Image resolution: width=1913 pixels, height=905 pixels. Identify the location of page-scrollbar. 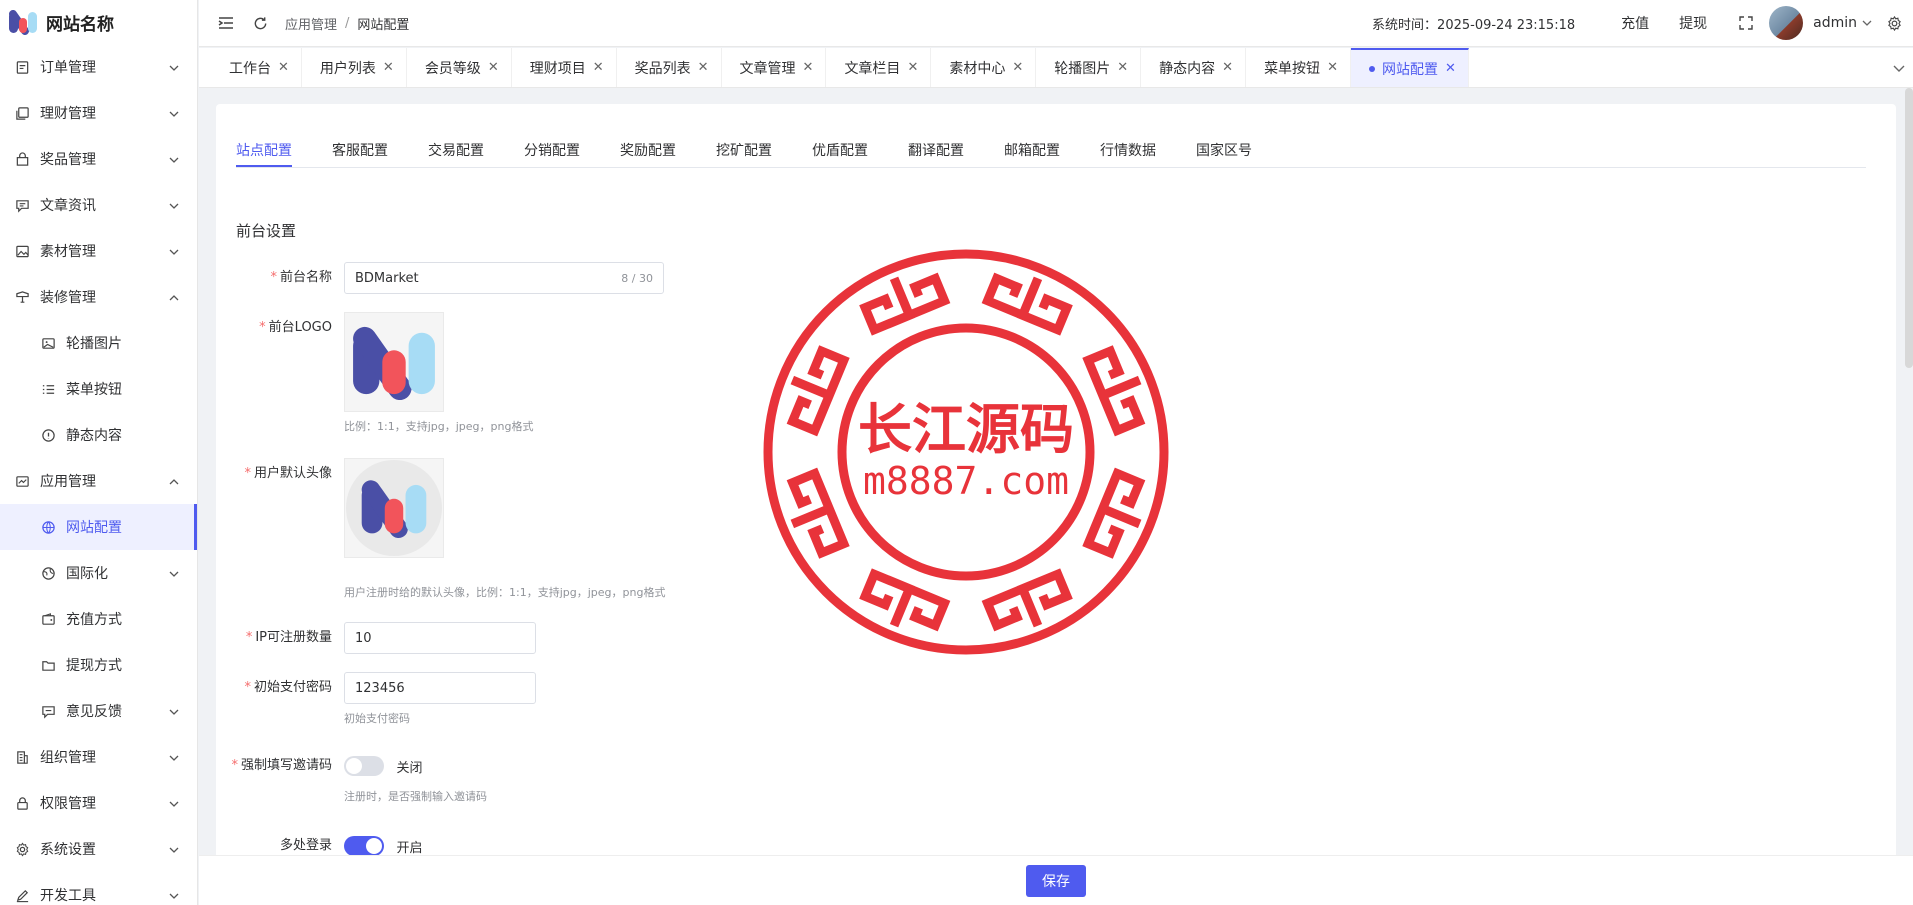
(1909, 228).